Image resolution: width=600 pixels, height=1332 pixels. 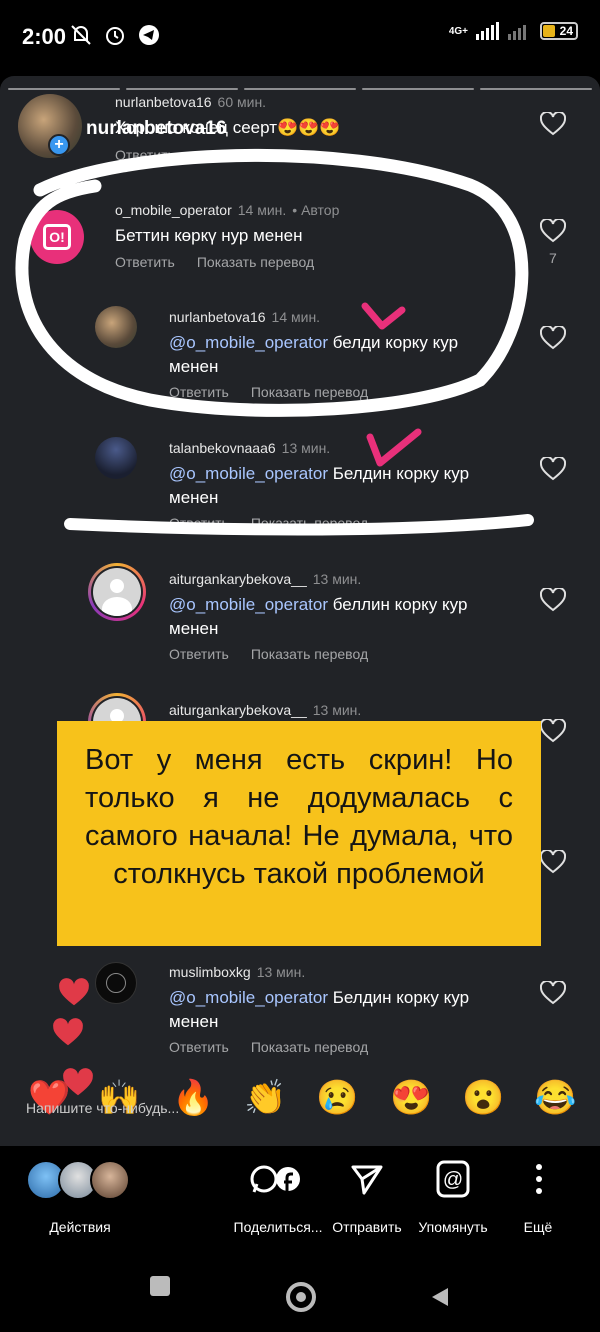 I want to click on circle-icon, so click(x=301, y=1297).